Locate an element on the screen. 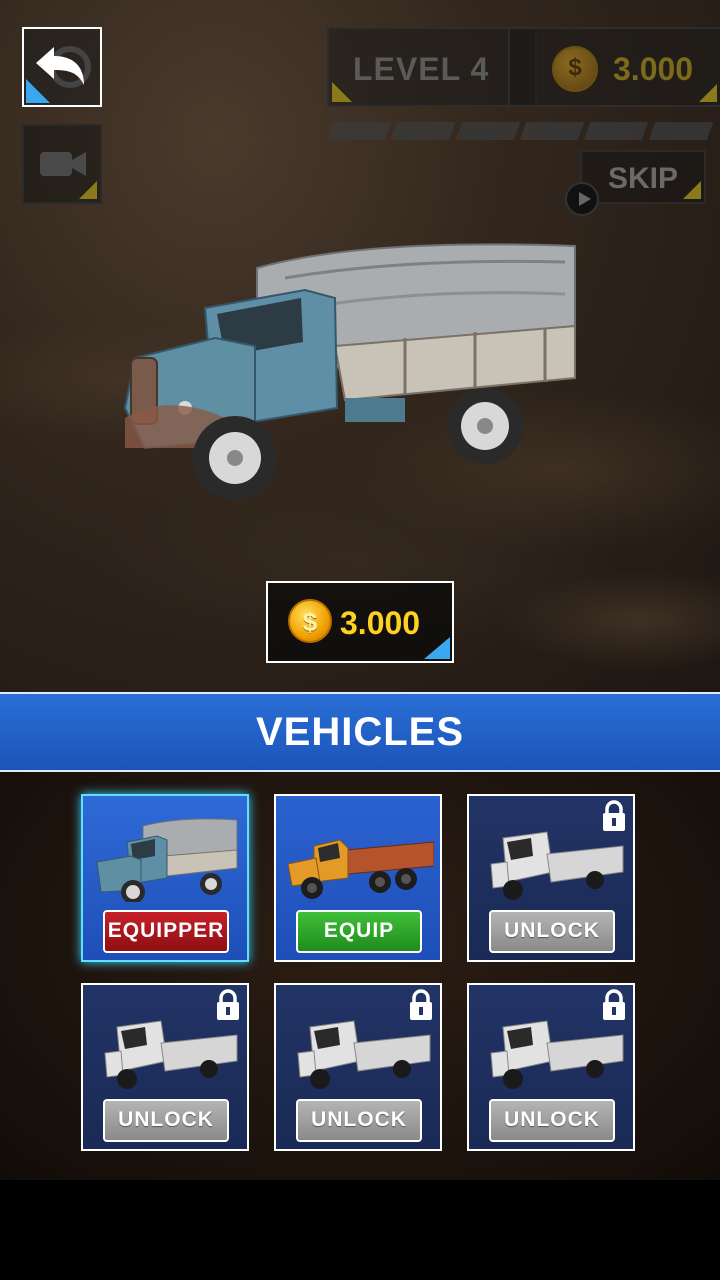 The width and height of the screenshot is (720, 1280). orange-truck-thumbnail is located at coordinates (360, 869).